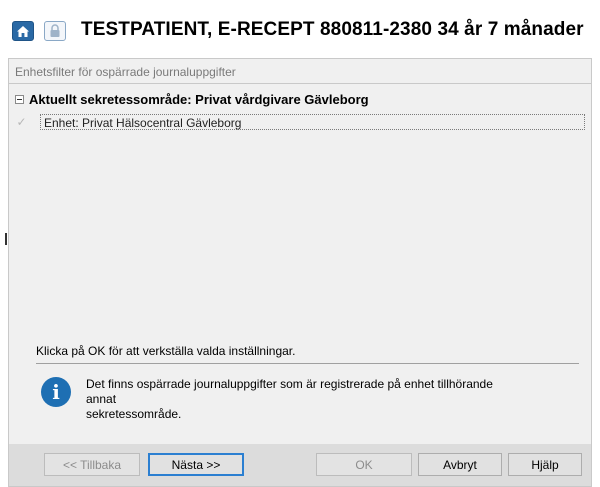 This screenshot has width=600, height=487. I want to click on home-icon, so click(23, 31).